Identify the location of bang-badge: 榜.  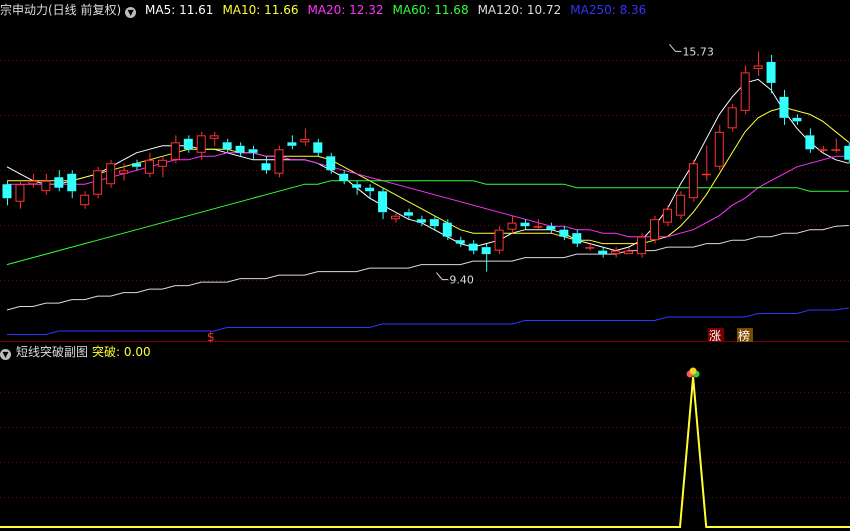
(744, 335).